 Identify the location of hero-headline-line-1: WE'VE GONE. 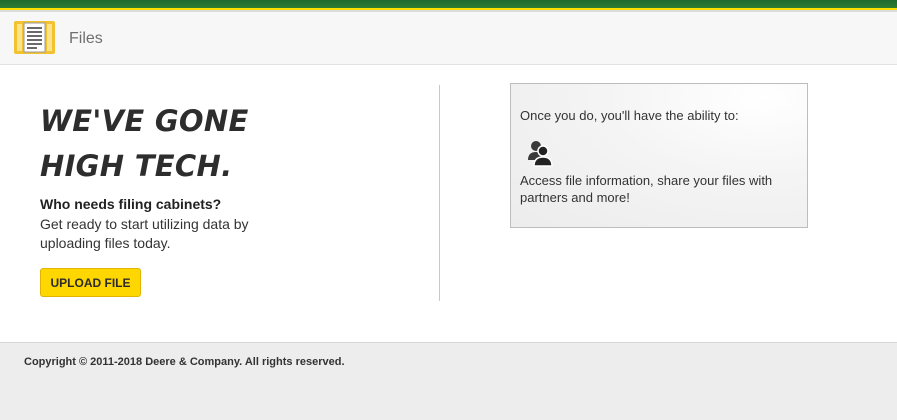
(144, 121).